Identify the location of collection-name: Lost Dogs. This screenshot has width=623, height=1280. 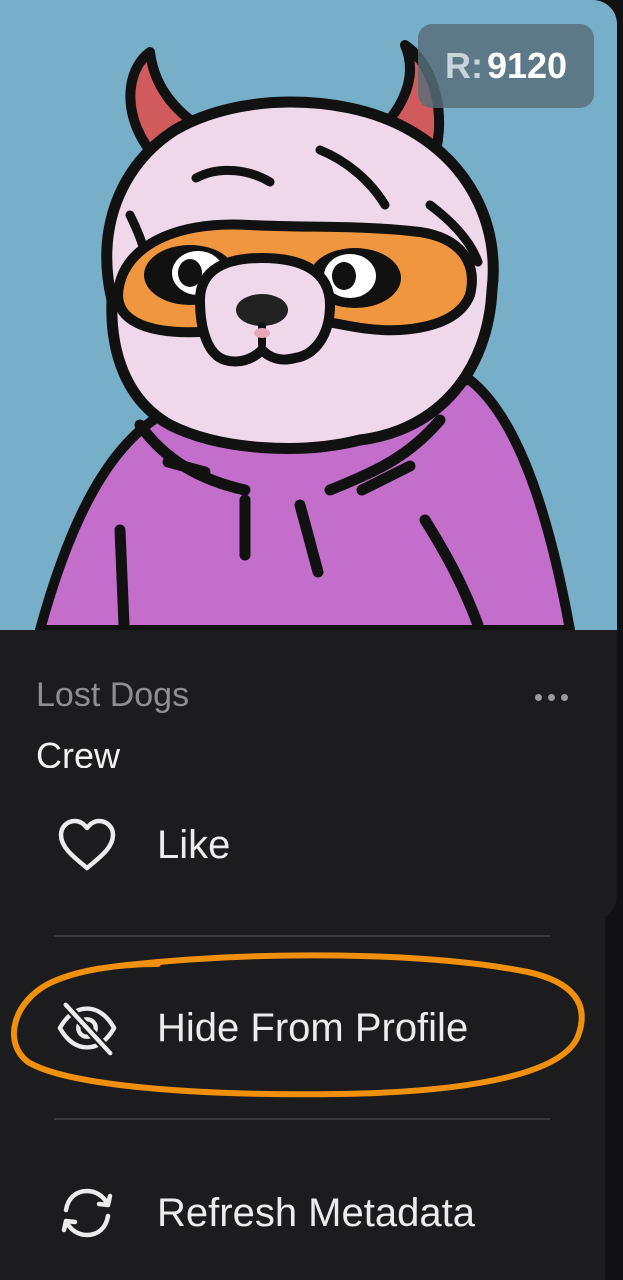
(112, 695).